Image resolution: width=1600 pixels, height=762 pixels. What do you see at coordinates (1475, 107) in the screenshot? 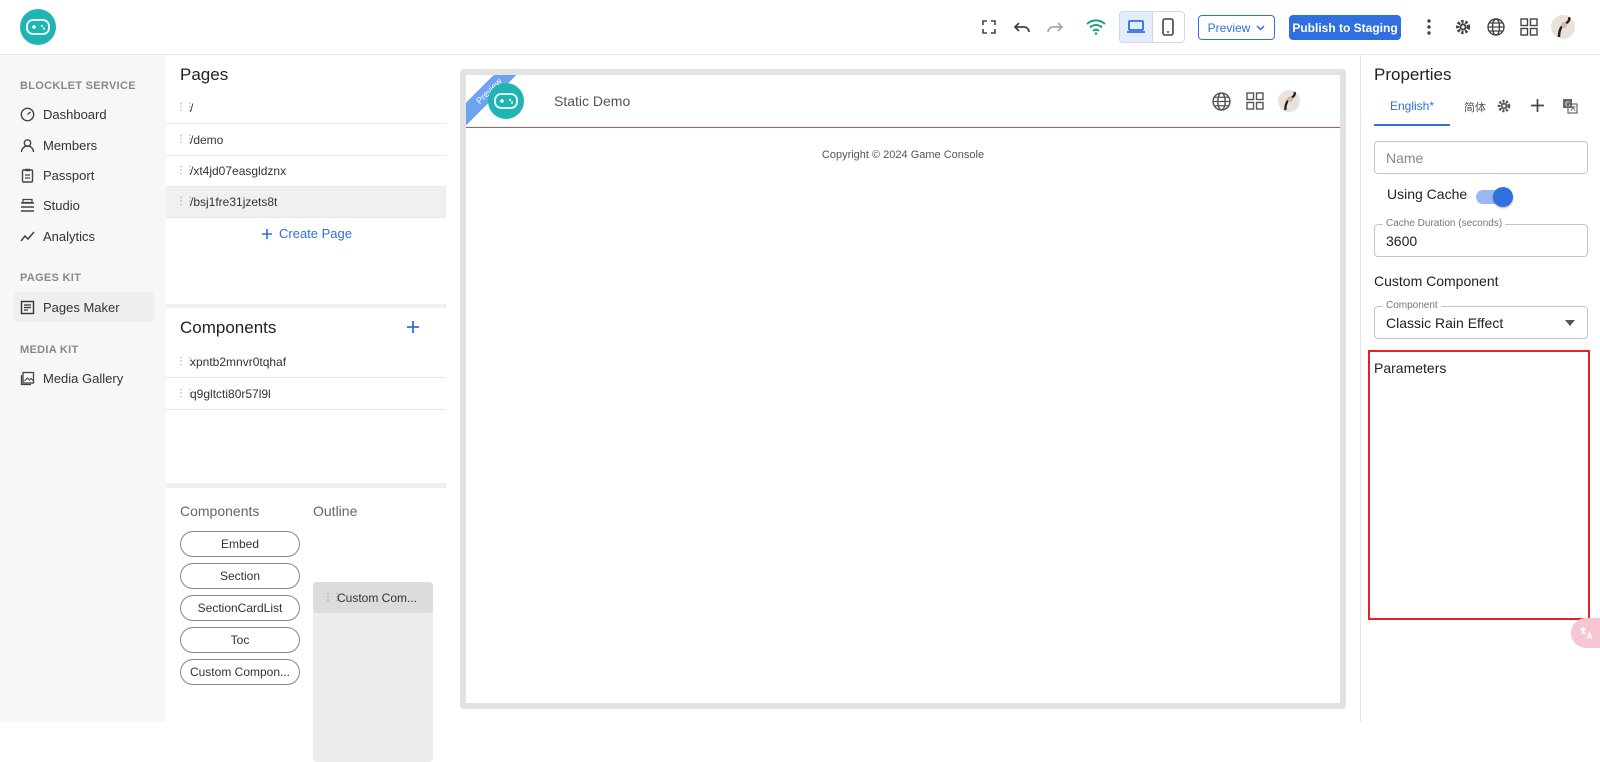
I see `tab-simplified-chinese: 简体` at bounding box center [1475, 107].